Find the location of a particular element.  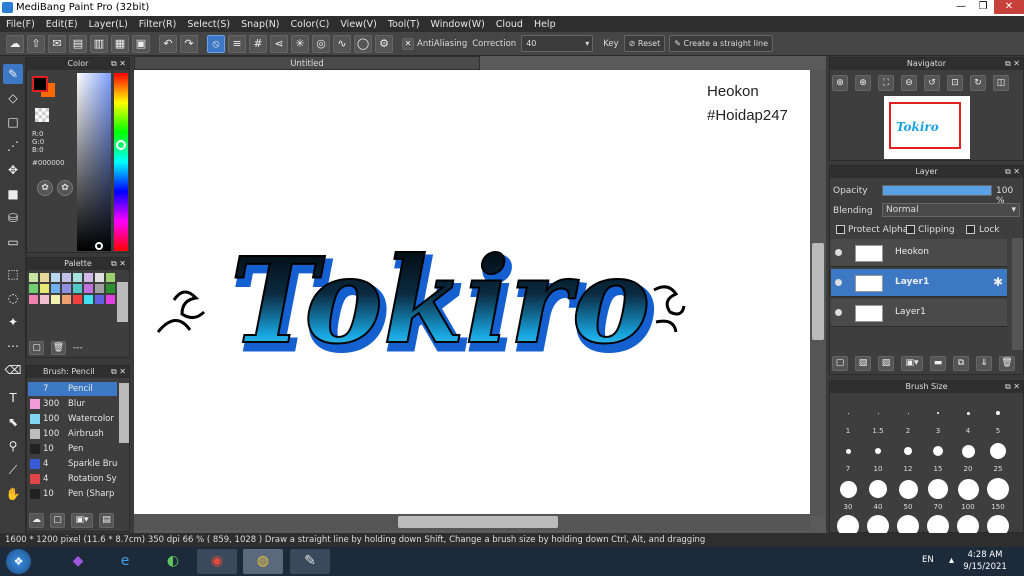

layer-row: Heokon is located at coordinates (919, 253).